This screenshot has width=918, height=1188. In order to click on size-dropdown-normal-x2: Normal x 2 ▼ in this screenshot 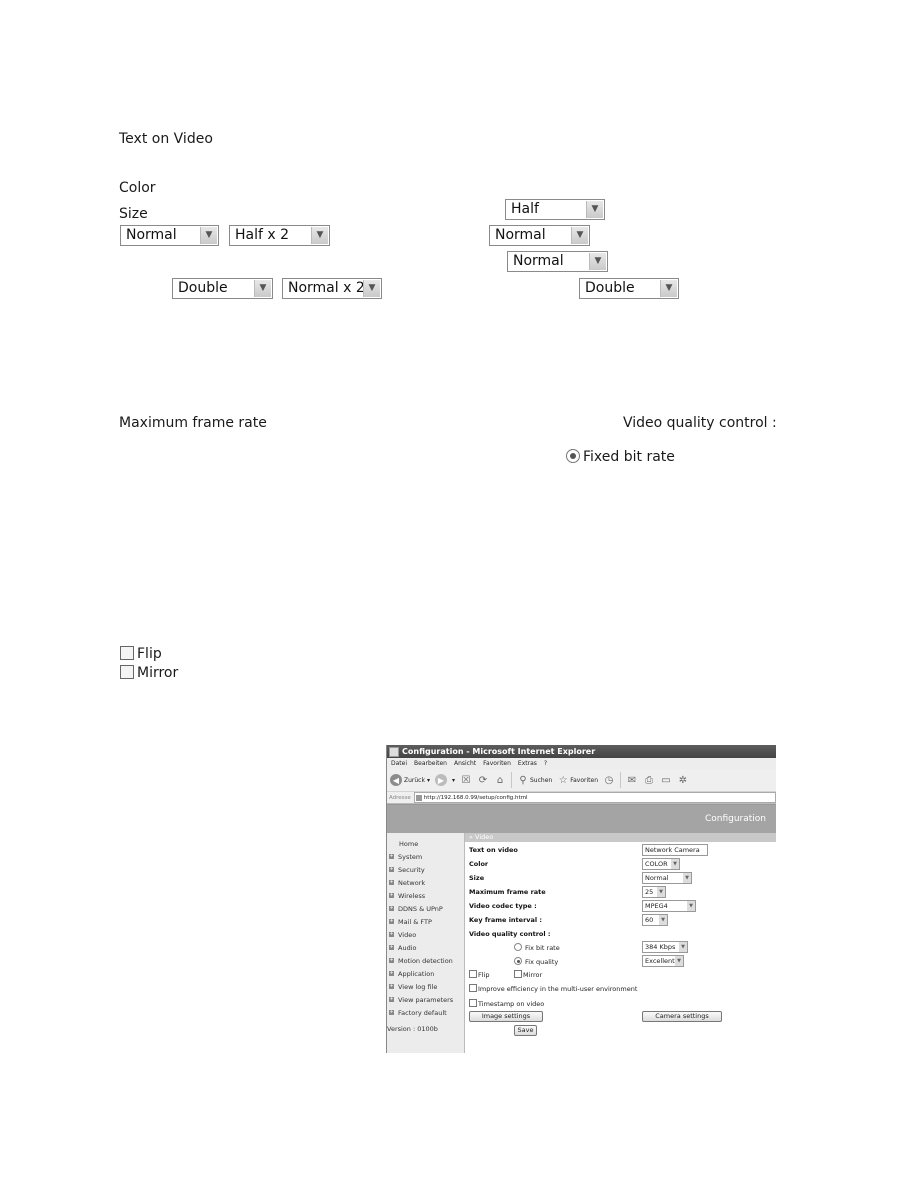, I will do `click(332, 288)`.